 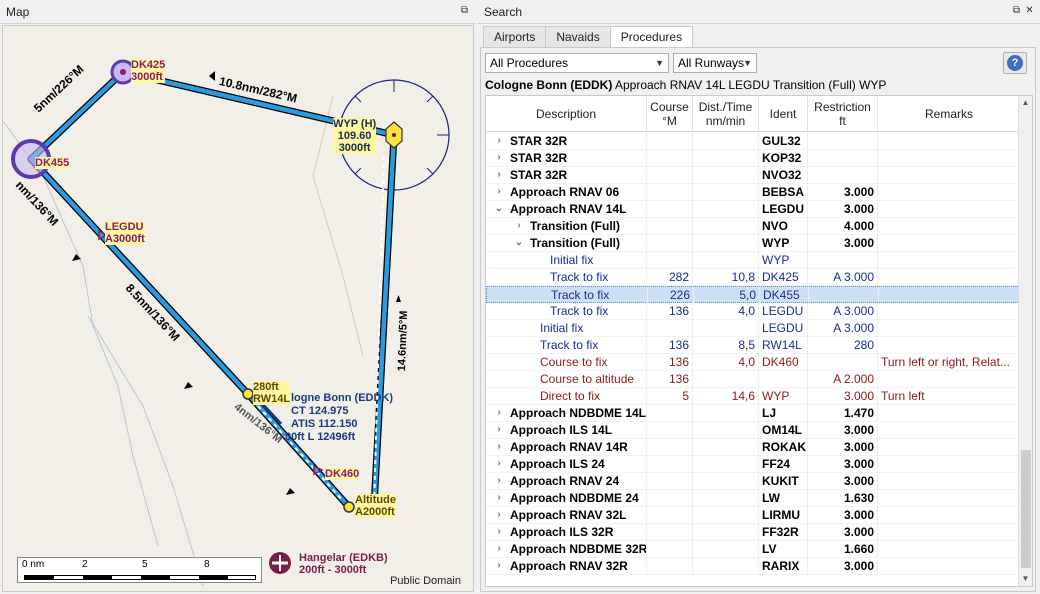 What do you see at coordinates (753, 209) in the screenshot?
I see `table-row: ⌄ Approach RNAV 14L LEGDU 3.000` at bounding box center [753, 209].